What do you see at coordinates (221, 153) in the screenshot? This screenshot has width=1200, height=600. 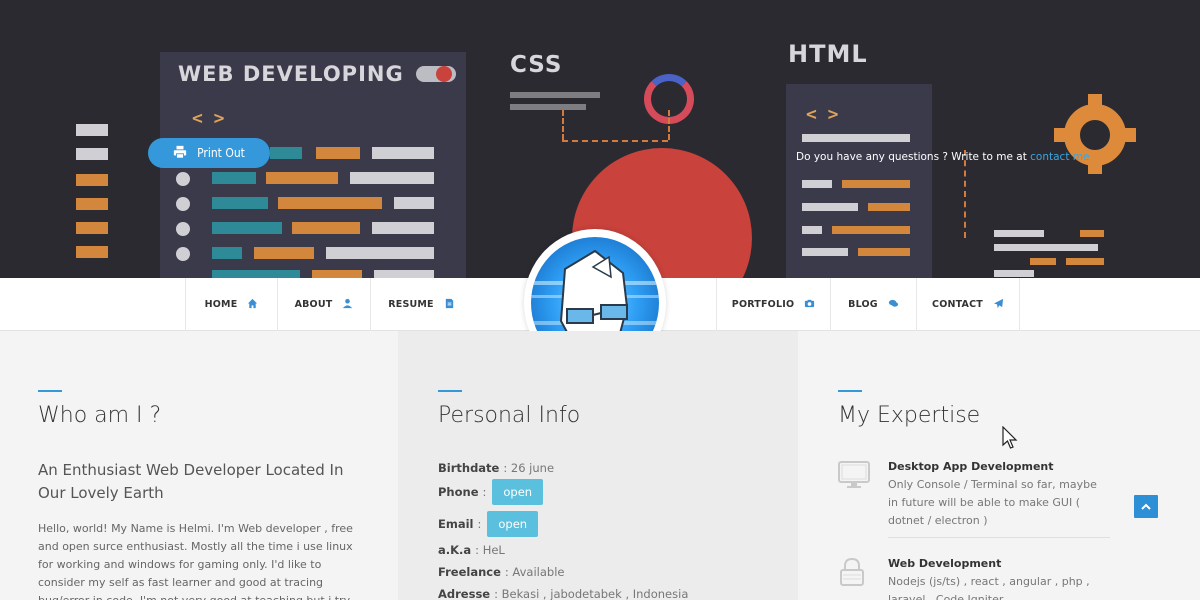 I see `print-out-label: Print Out` at bounding box center [221, 153].